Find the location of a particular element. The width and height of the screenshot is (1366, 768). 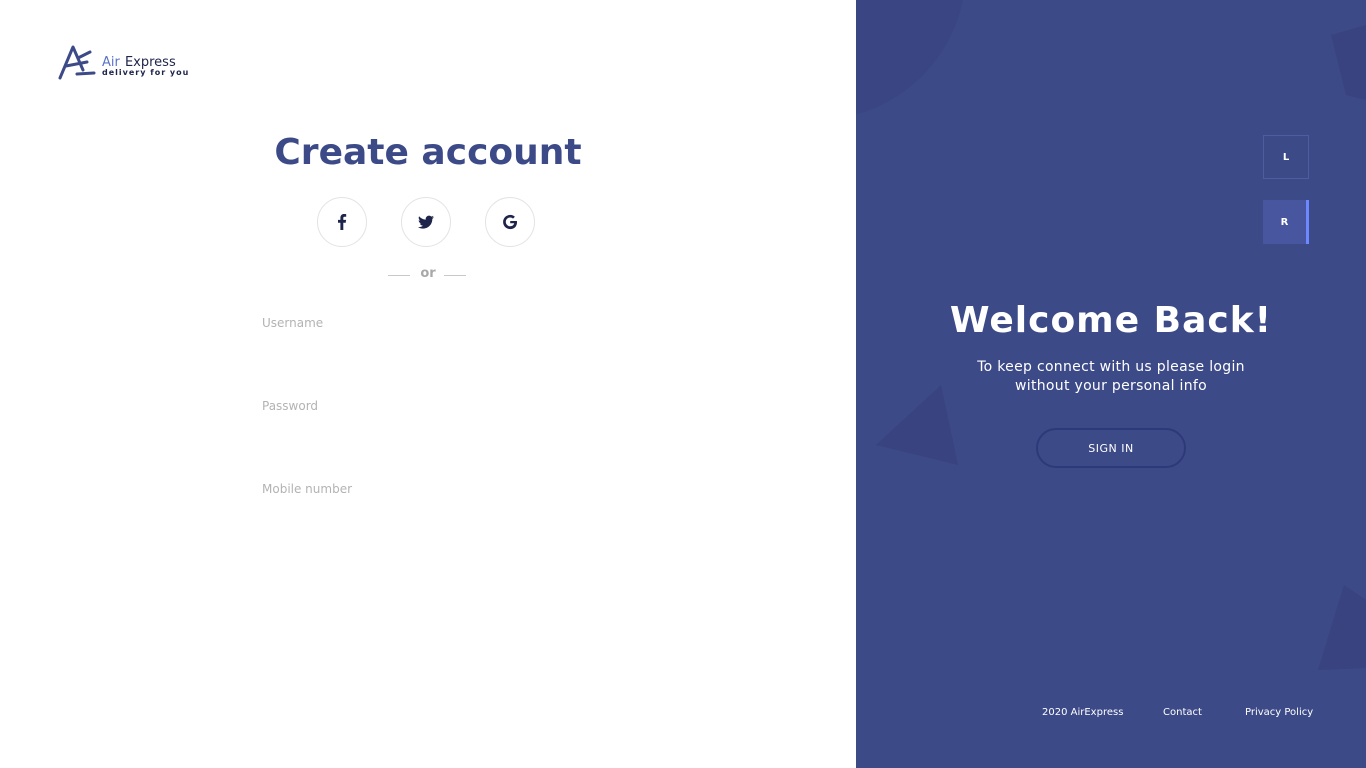

username-input is located at coordinates (427, 323).